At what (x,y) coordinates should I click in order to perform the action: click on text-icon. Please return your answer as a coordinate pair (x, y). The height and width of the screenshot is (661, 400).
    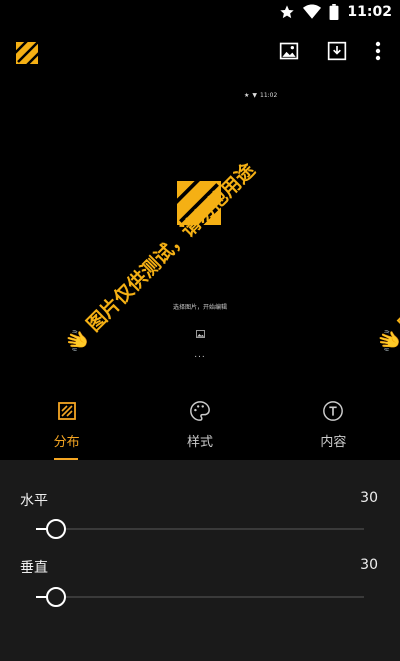
    Looking at the image, I should click on (333, 411).